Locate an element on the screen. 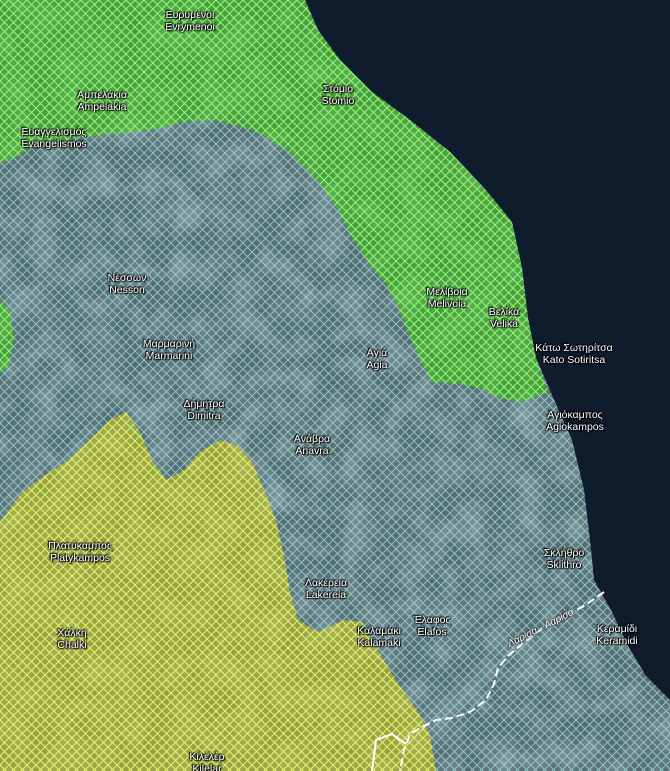 The image size is (670, 771). place-name-greek: Αγιά is located at coordinates (377, 353).